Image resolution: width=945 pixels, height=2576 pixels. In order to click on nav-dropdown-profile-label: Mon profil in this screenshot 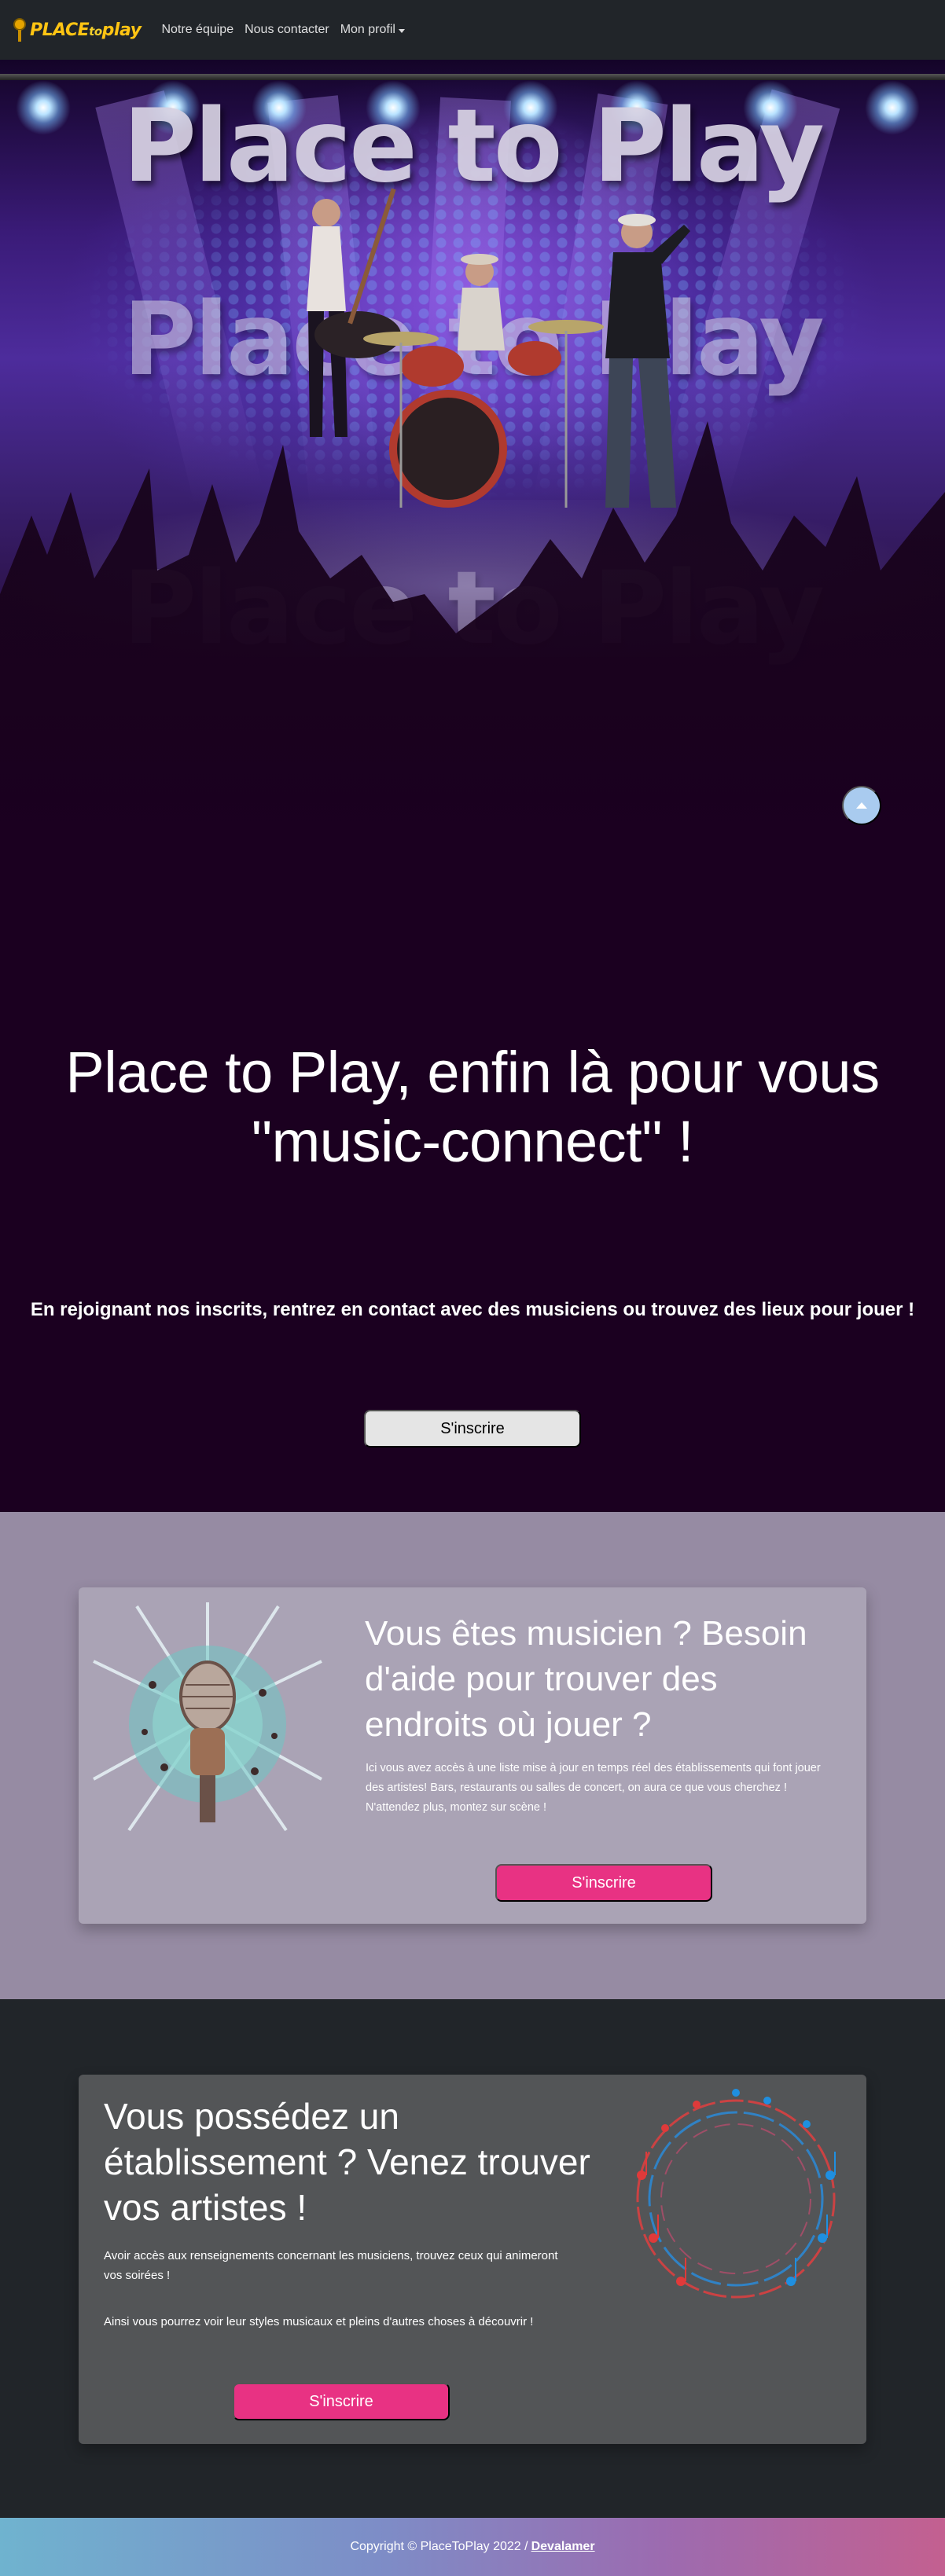, I will do `click(367, 30)`.